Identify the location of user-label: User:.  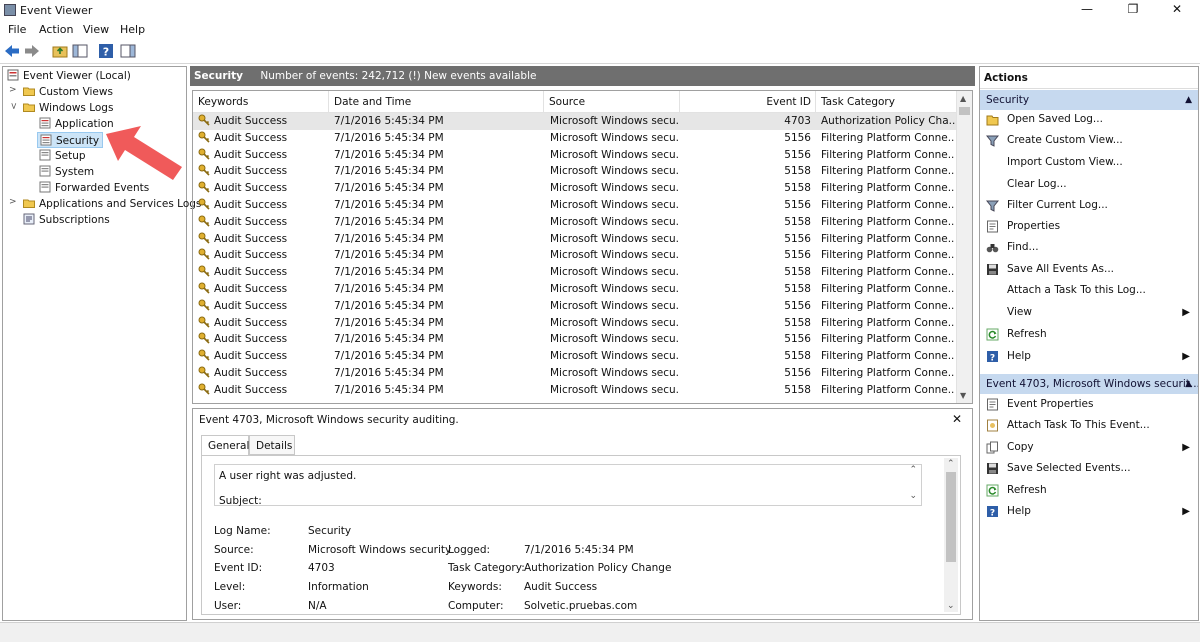
(228, 606).